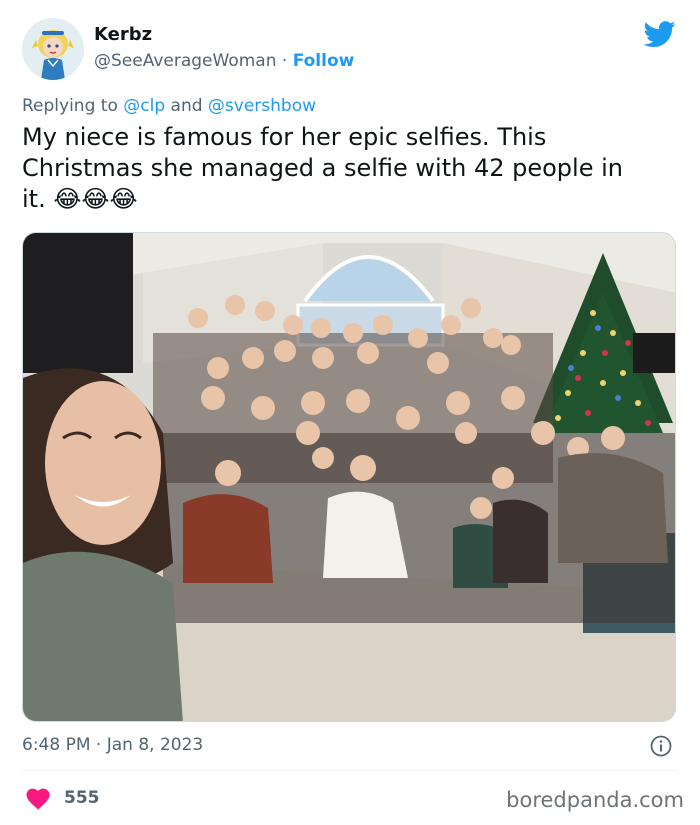  Describe the element at coordinates (350, 770) in the screenshot. I see `divider` at that location.